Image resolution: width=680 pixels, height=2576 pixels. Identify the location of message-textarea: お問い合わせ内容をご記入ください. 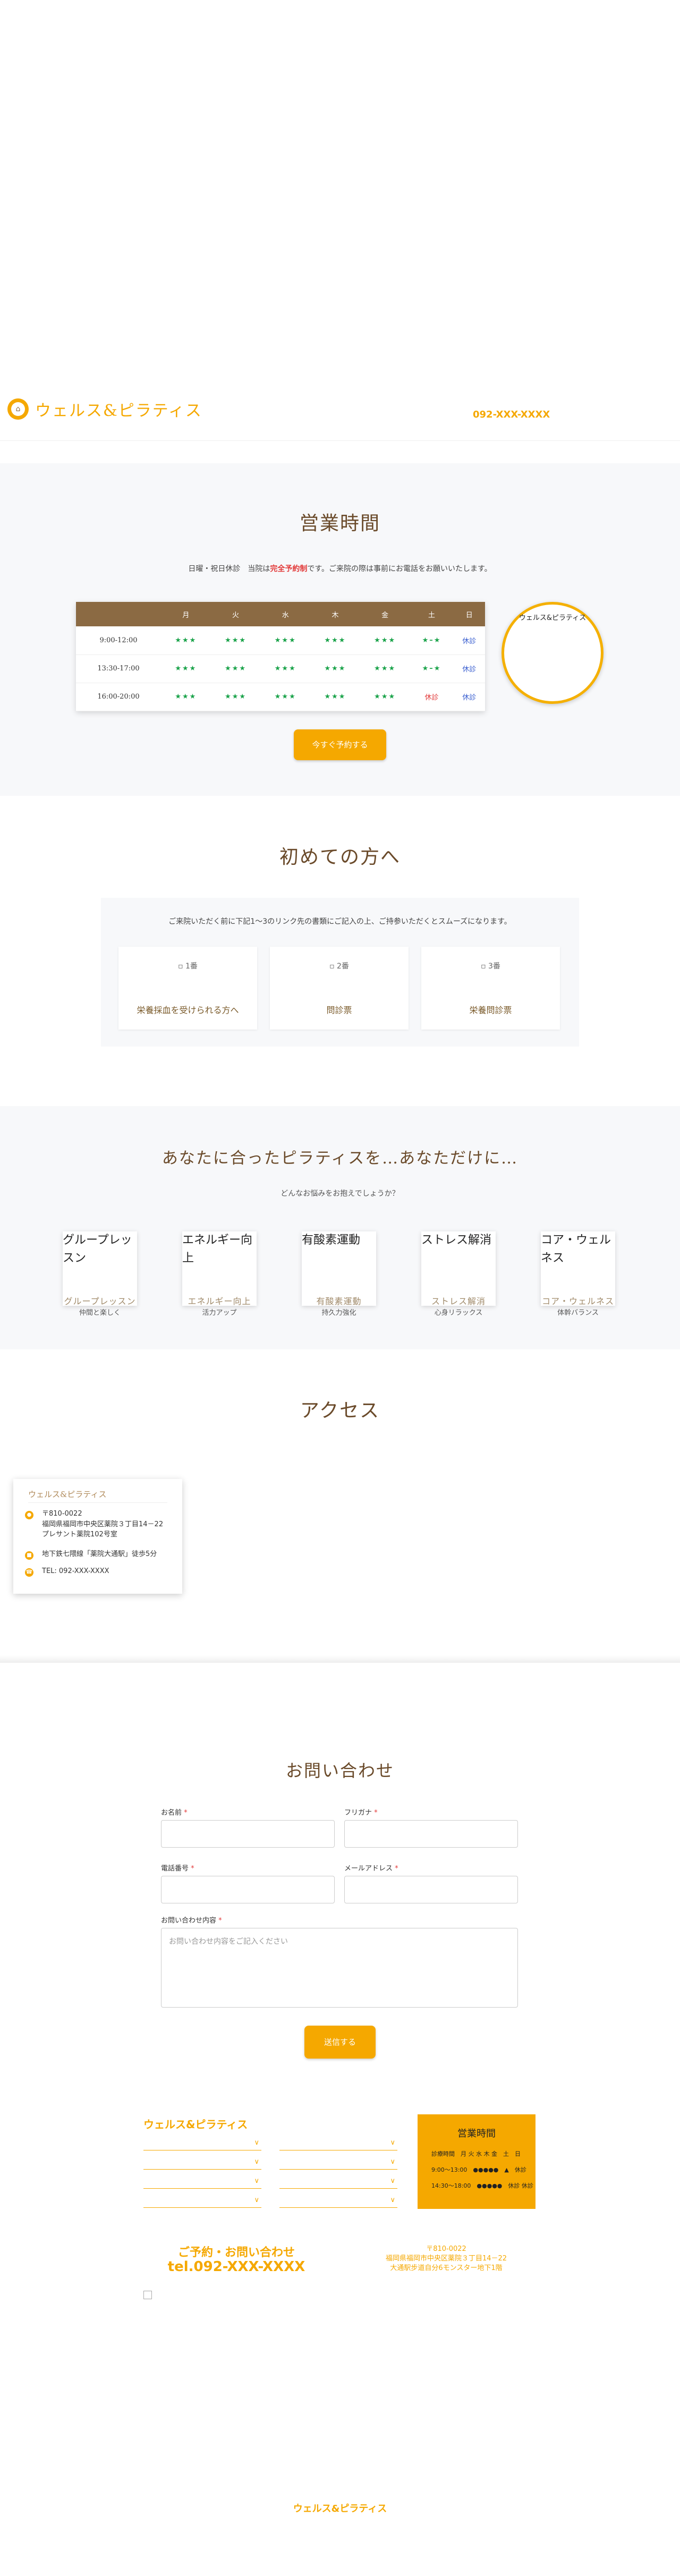
(339, 1968).